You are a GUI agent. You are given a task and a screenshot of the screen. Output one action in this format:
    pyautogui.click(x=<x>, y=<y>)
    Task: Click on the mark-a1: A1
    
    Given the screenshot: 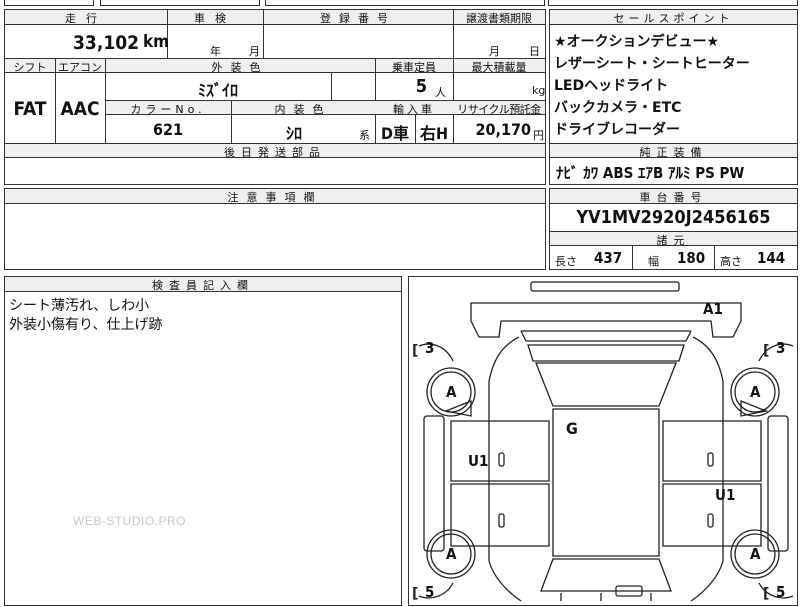 What is the action you would take?
    pyautogui.click(x=713, y=309)
    